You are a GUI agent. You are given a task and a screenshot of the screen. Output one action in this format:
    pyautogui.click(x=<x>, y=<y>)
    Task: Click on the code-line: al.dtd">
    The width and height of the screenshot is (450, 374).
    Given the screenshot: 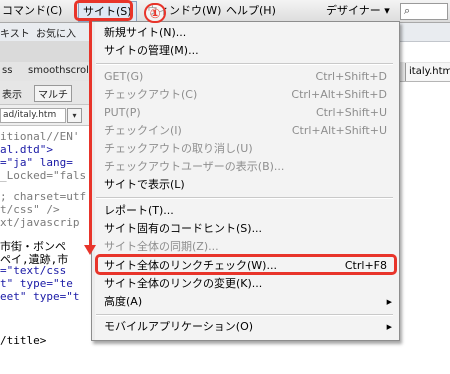 What is the action you would take?
    pyautogui.click(x=26, y=149)
    